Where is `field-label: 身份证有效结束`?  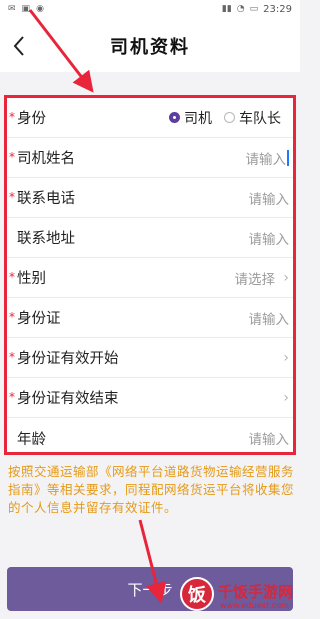
field-label: 身份证有效结束 is located at coordinates (68, 399).